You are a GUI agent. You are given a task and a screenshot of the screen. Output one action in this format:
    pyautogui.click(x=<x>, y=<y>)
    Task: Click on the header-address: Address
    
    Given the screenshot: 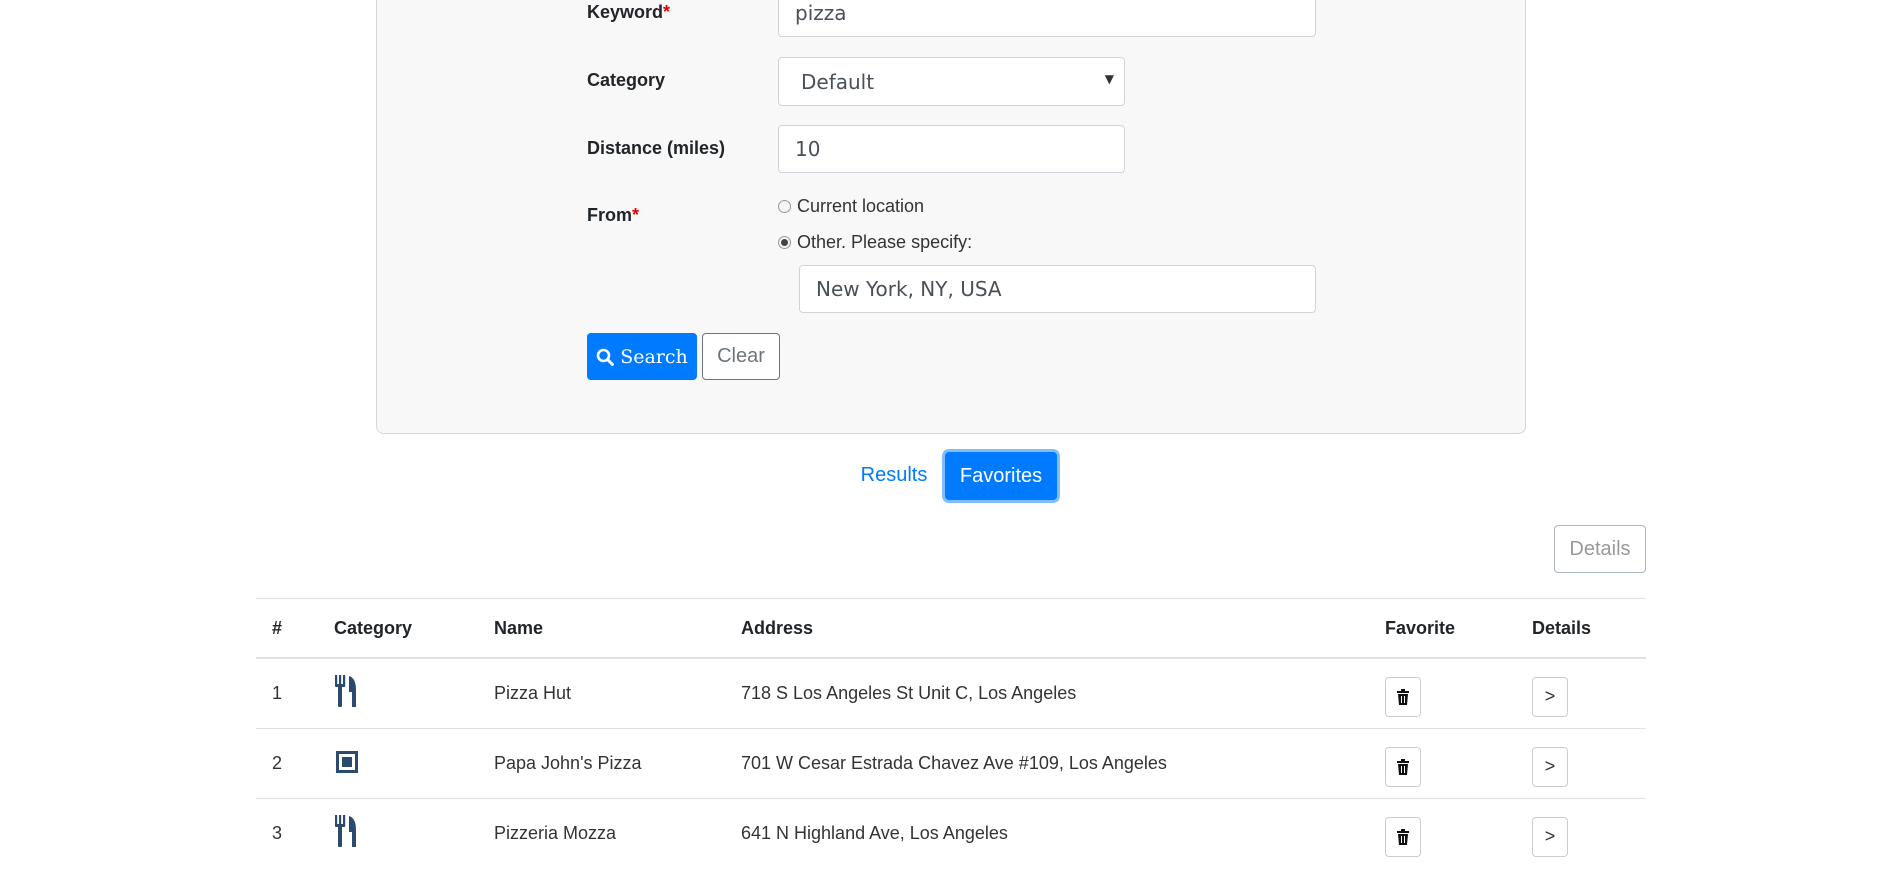 What is the action you would take?
    pyautogui.click(x=1047, y=628)
    